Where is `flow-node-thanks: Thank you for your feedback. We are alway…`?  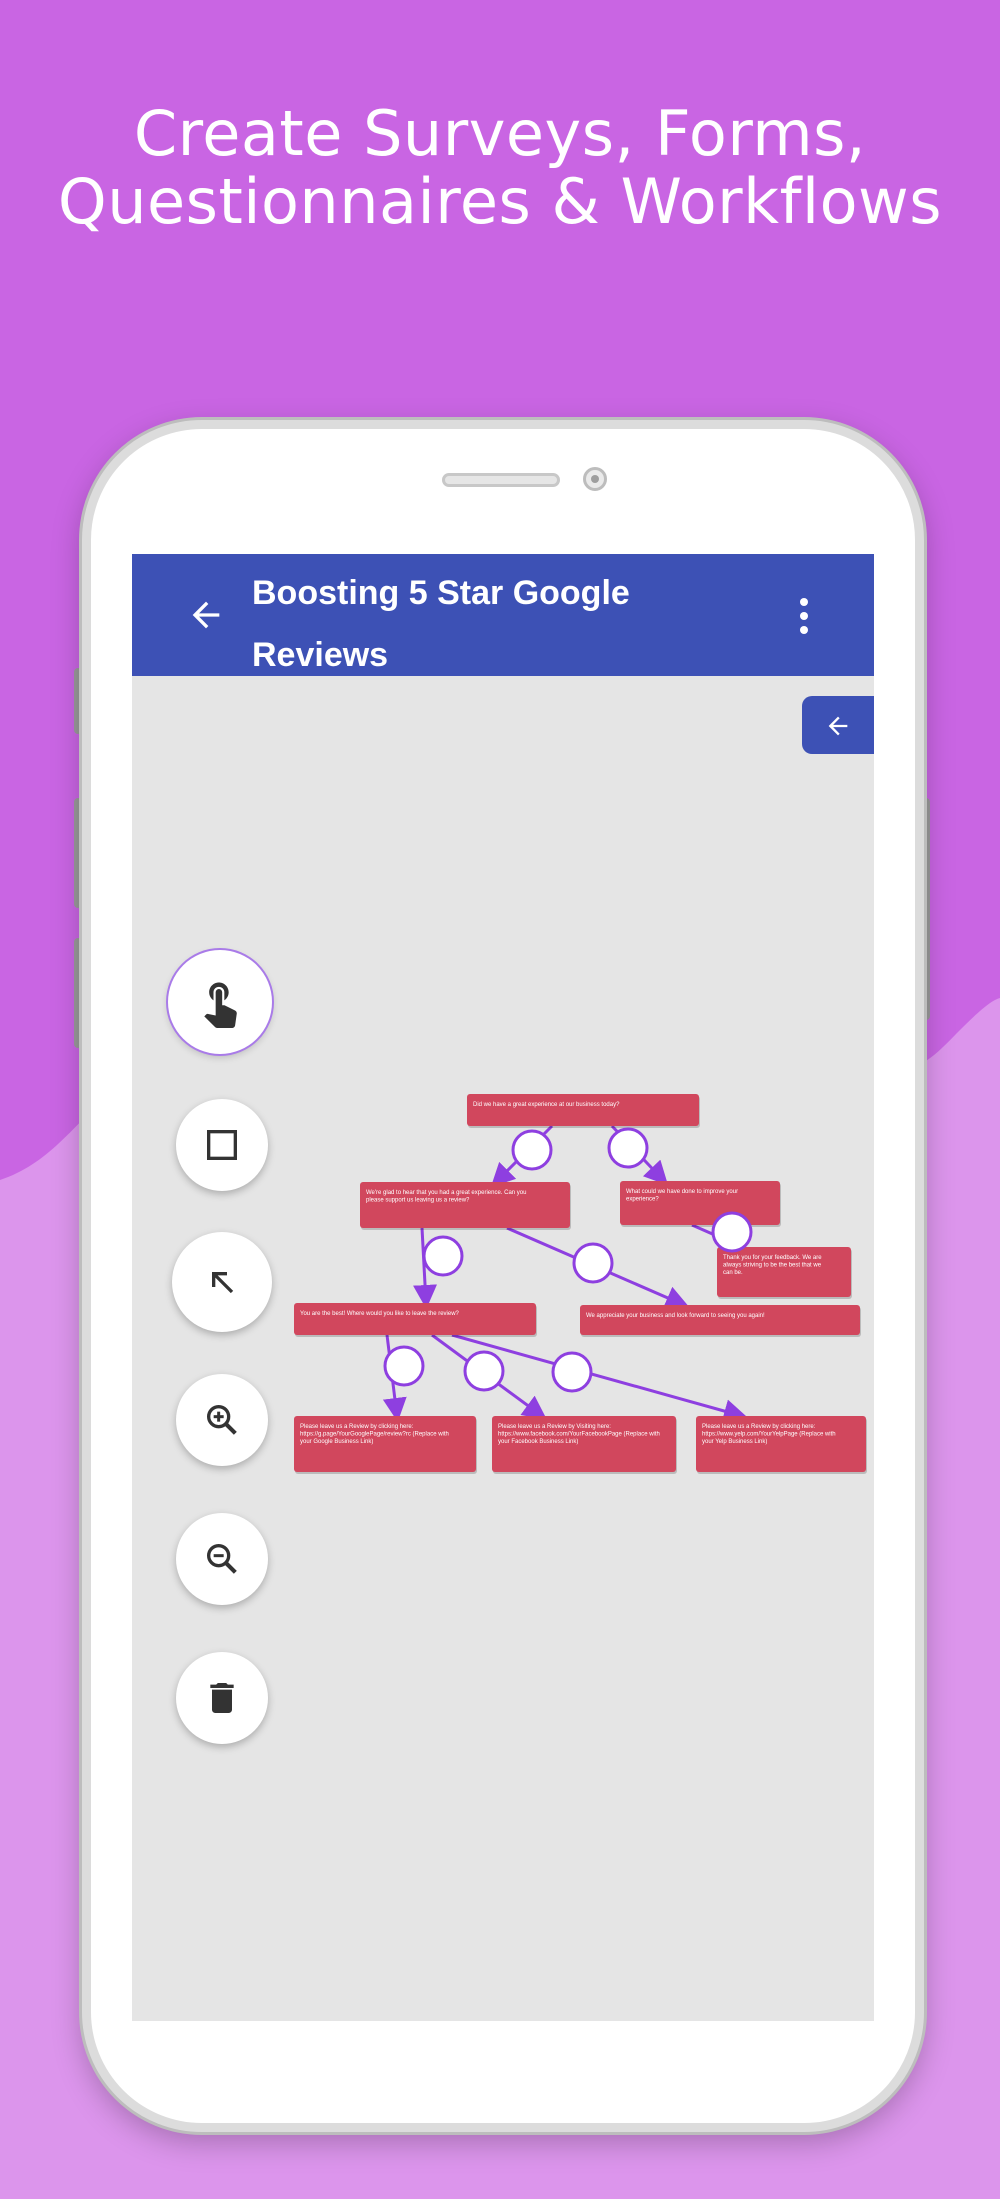 flow-node-thanks: Thank you for your feedback. We are alway… is located at coordinates (784, 1273).